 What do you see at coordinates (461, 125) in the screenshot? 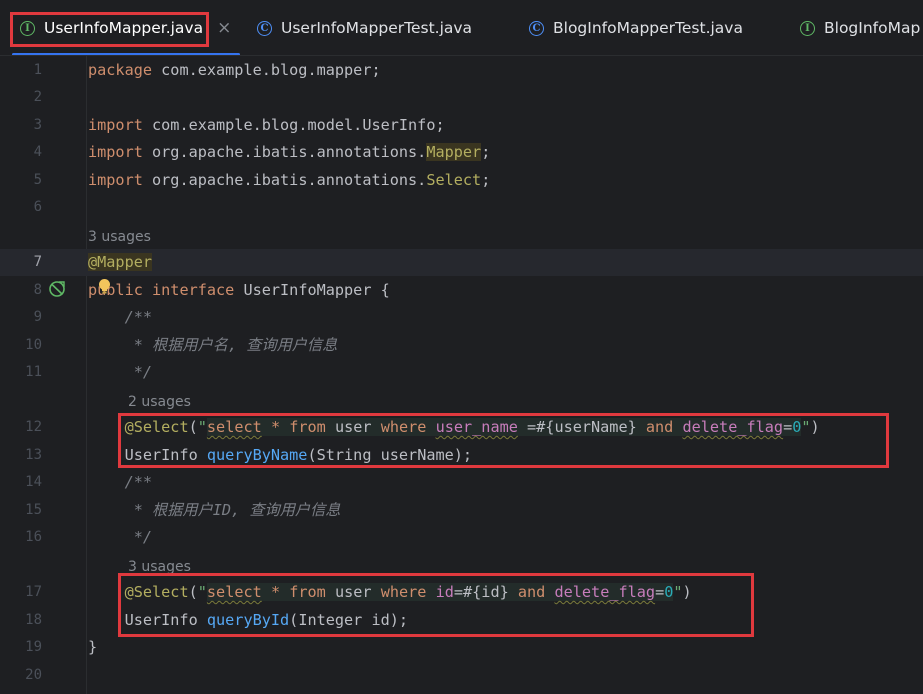
I see `code-line: 3 import com.example.blog.model.UserInfo;` at bounding box center [461, 125].